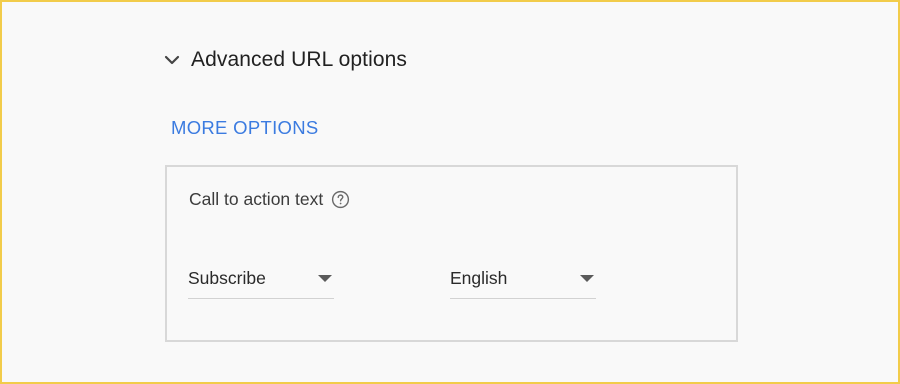  What do you see at coordinates (340, 199) in the screenshot?
I see `help-circle-icon` at bounding box center [340, 199].